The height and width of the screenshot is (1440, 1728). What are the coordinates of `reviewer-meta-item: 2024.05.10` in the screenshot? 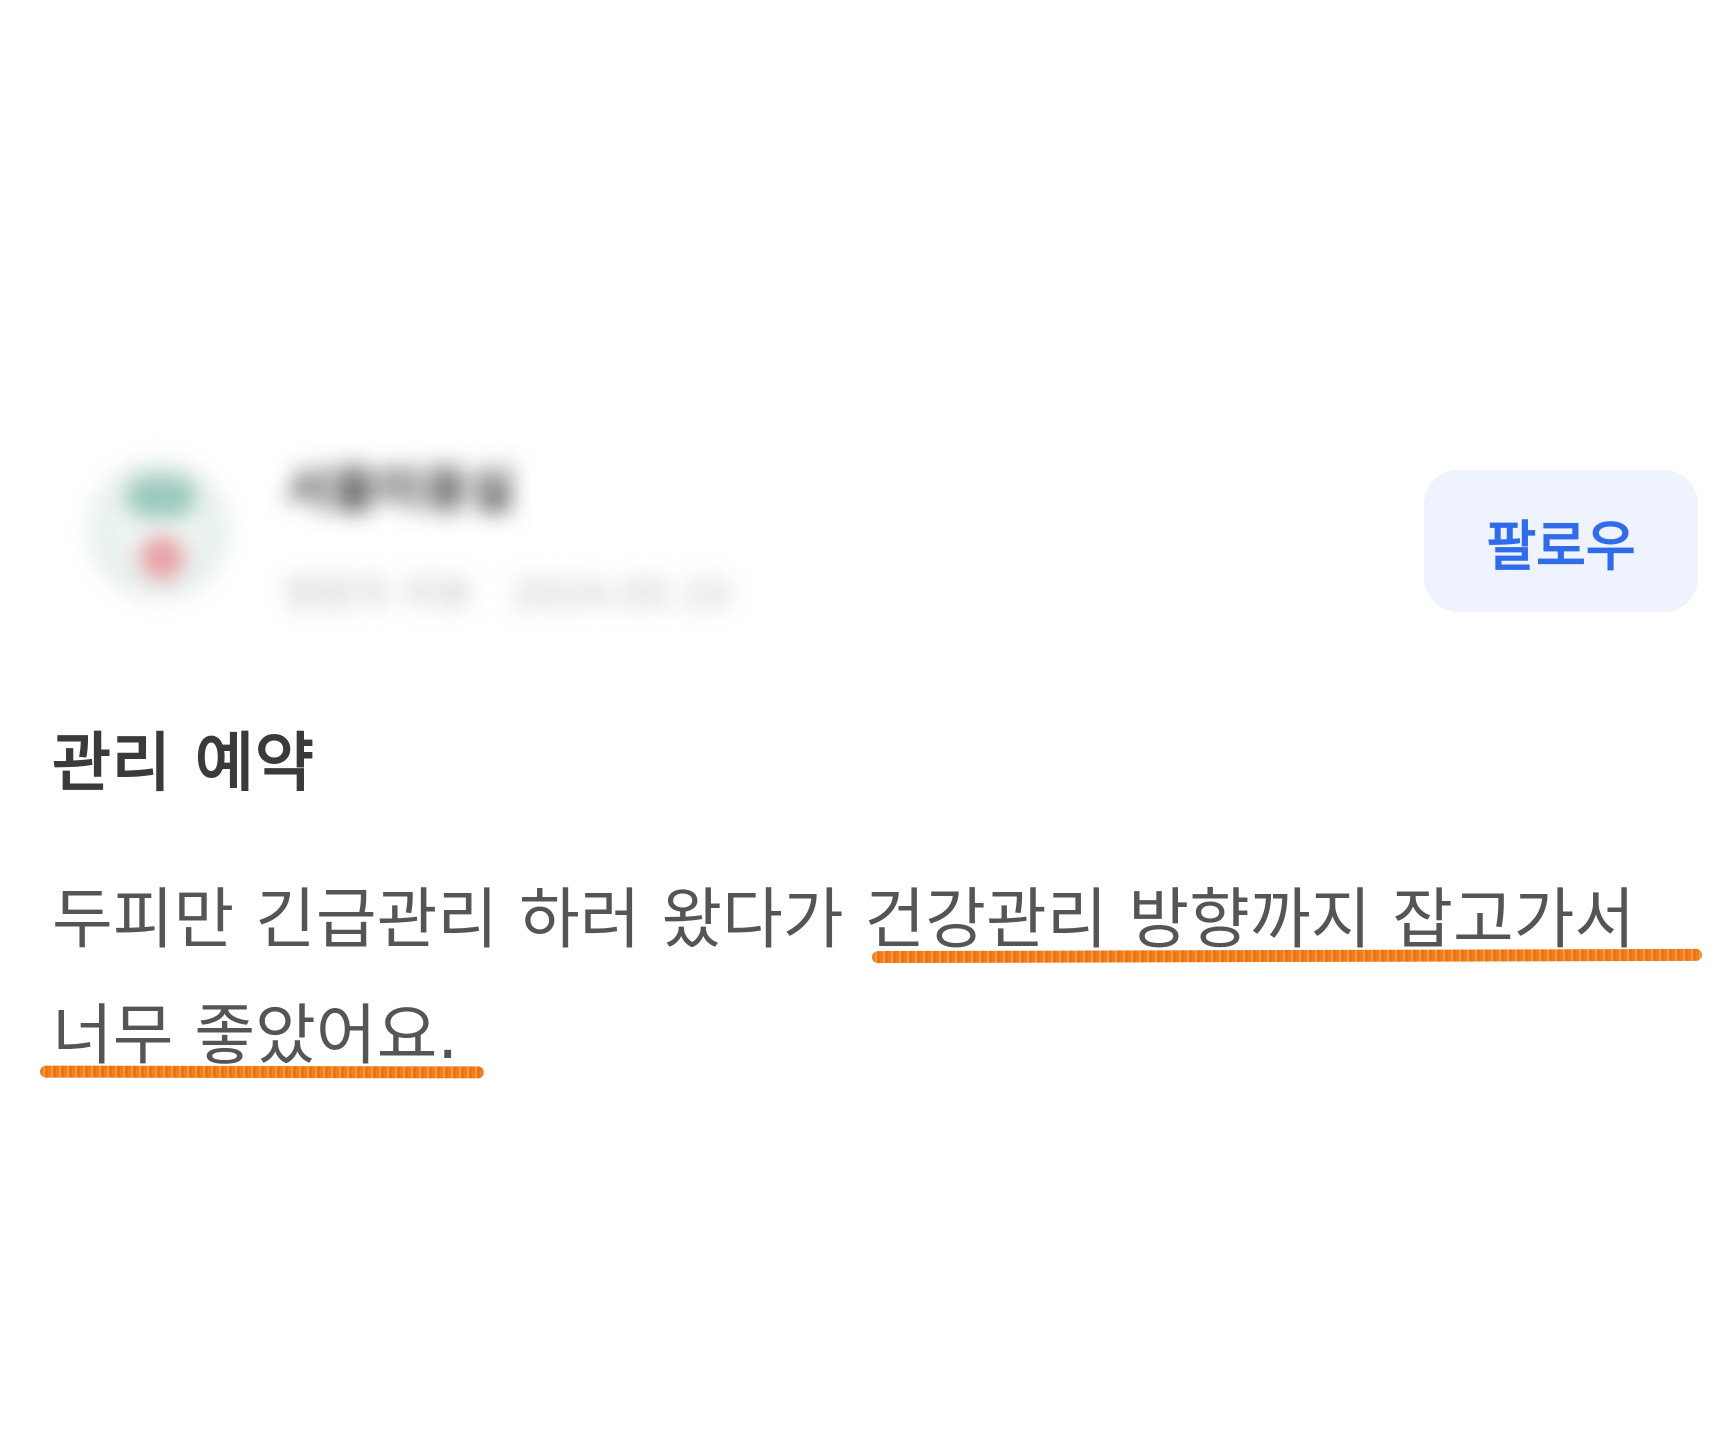 It's located at (620, 594).